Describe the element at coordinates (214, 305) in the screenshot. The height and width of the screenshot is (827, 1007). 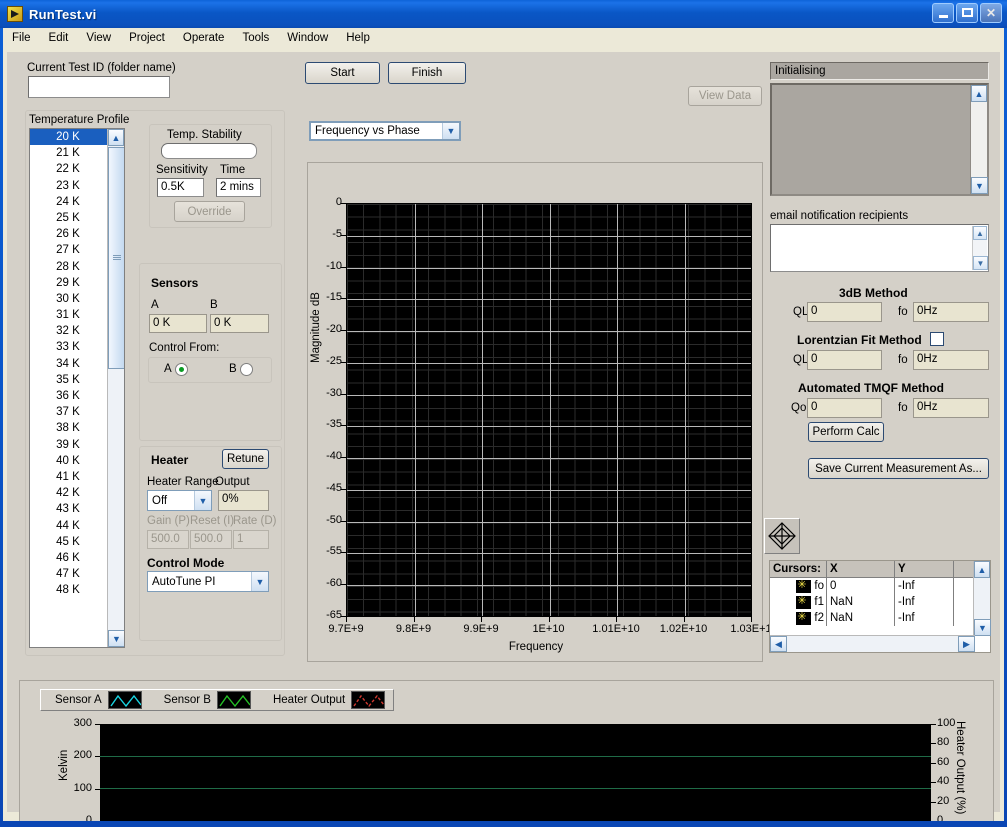
I see `sensor-b-label: B` at that location.